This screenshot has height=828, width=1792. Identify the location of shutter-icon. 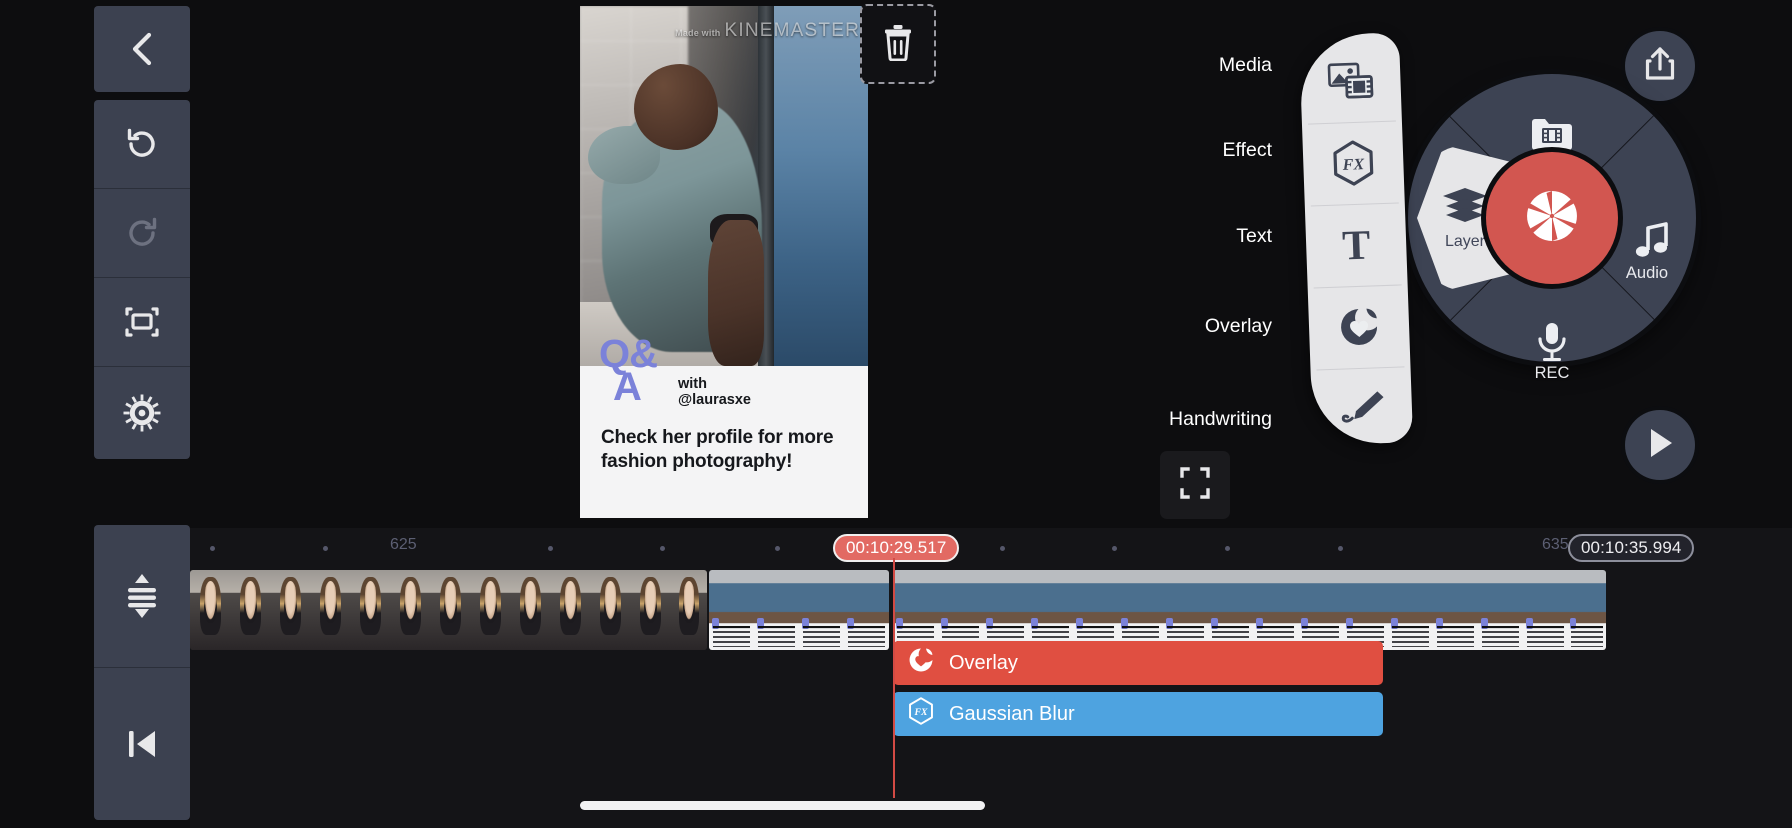
(1552, 218).